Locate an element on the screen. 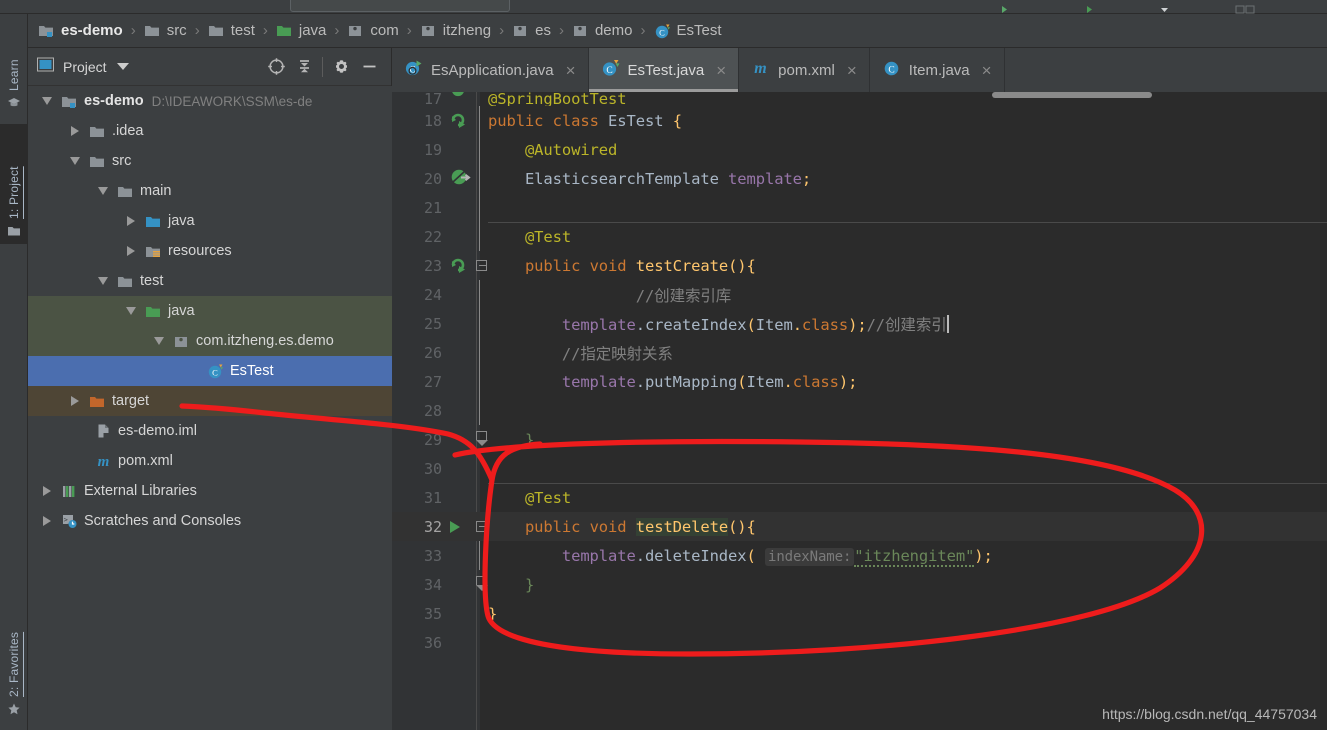  tree-node-target: target is located at coordinates (210, 401).